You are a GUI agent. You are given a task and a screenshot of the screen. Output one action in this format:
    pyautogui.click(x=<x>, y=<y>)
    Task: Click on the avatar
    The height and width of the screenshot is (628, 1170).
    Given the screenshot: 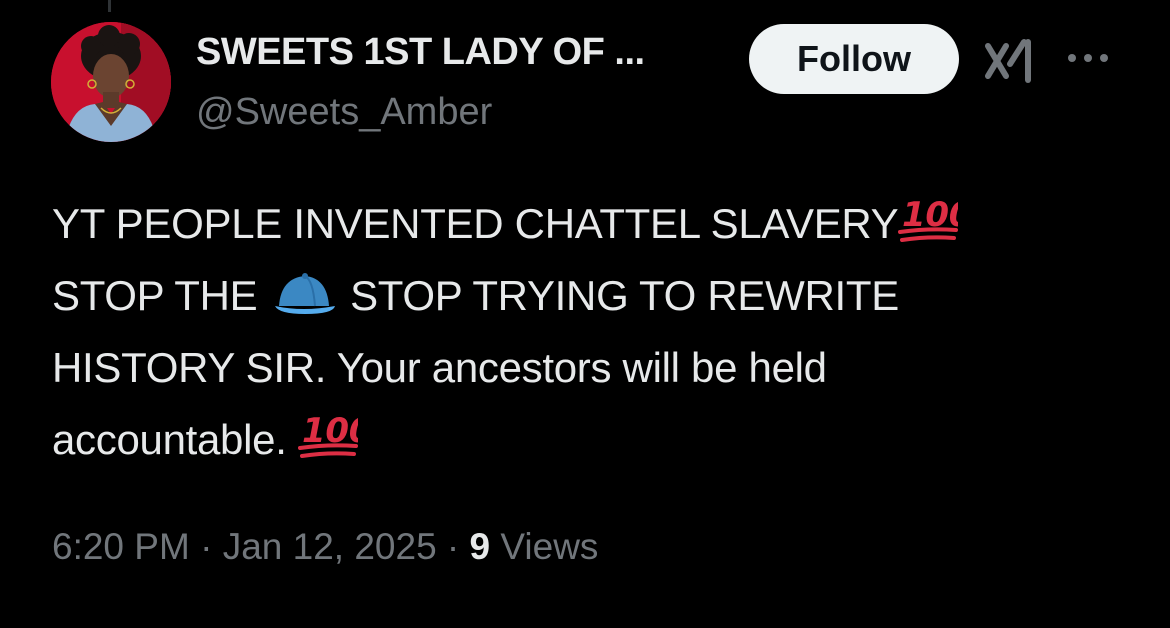 What is the action you would take?
    pyautogui.click(x=111, y=82)
    